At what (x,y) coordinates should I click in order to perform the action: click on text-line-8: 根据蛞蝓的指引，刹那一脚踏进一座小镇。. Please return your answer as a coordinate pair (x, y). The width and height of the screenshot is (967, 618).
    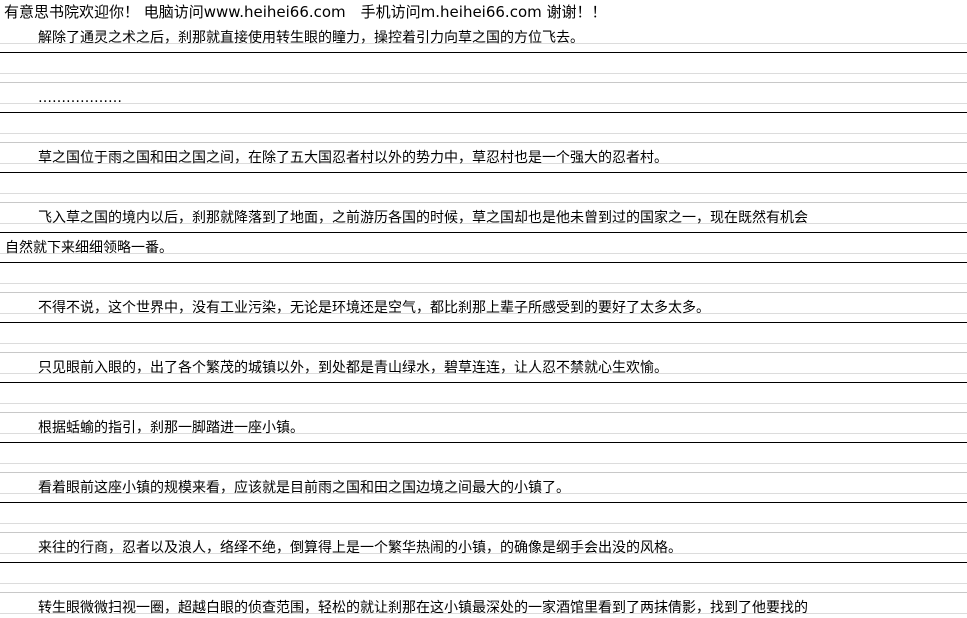
    Looking at the image, I should click on (483, 428).